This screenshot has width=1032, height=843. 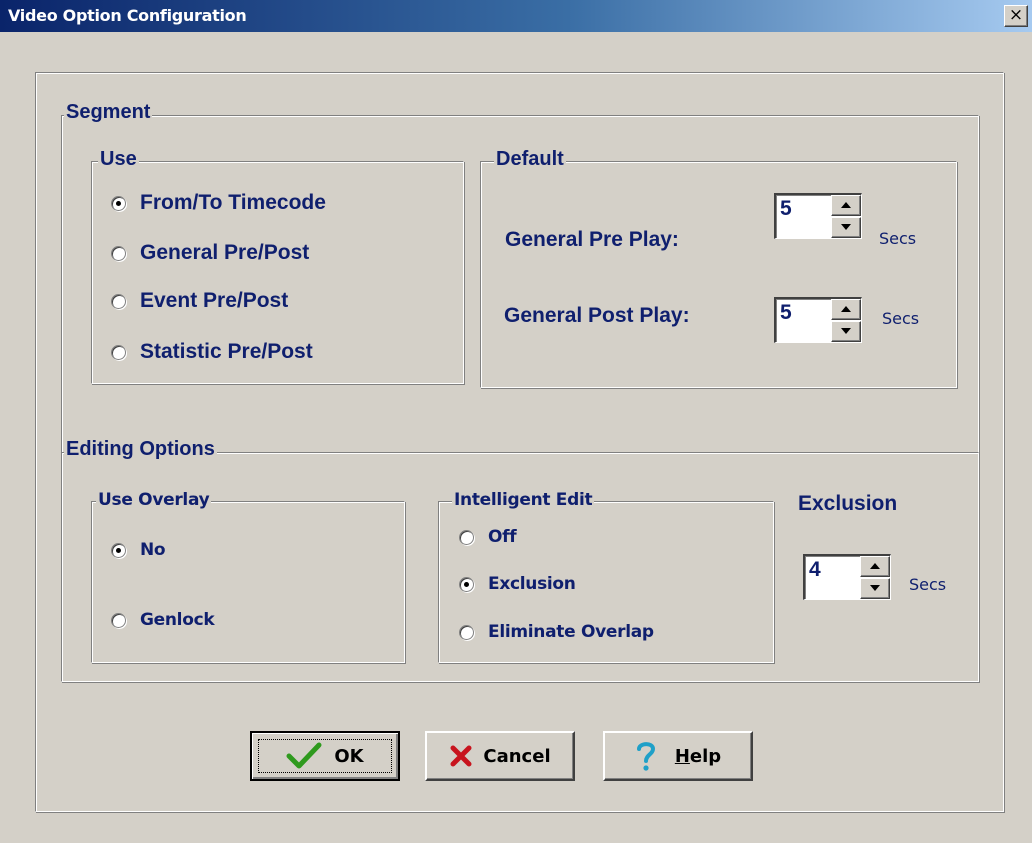 I want to click on segment-legend: Segment, so click(x=108, y=112).